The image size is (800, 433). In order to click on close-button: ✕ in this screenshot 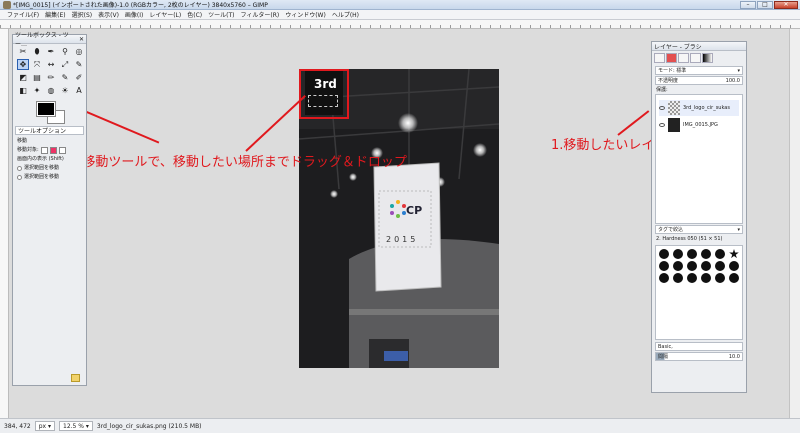, I will do `click(786, 5)`.